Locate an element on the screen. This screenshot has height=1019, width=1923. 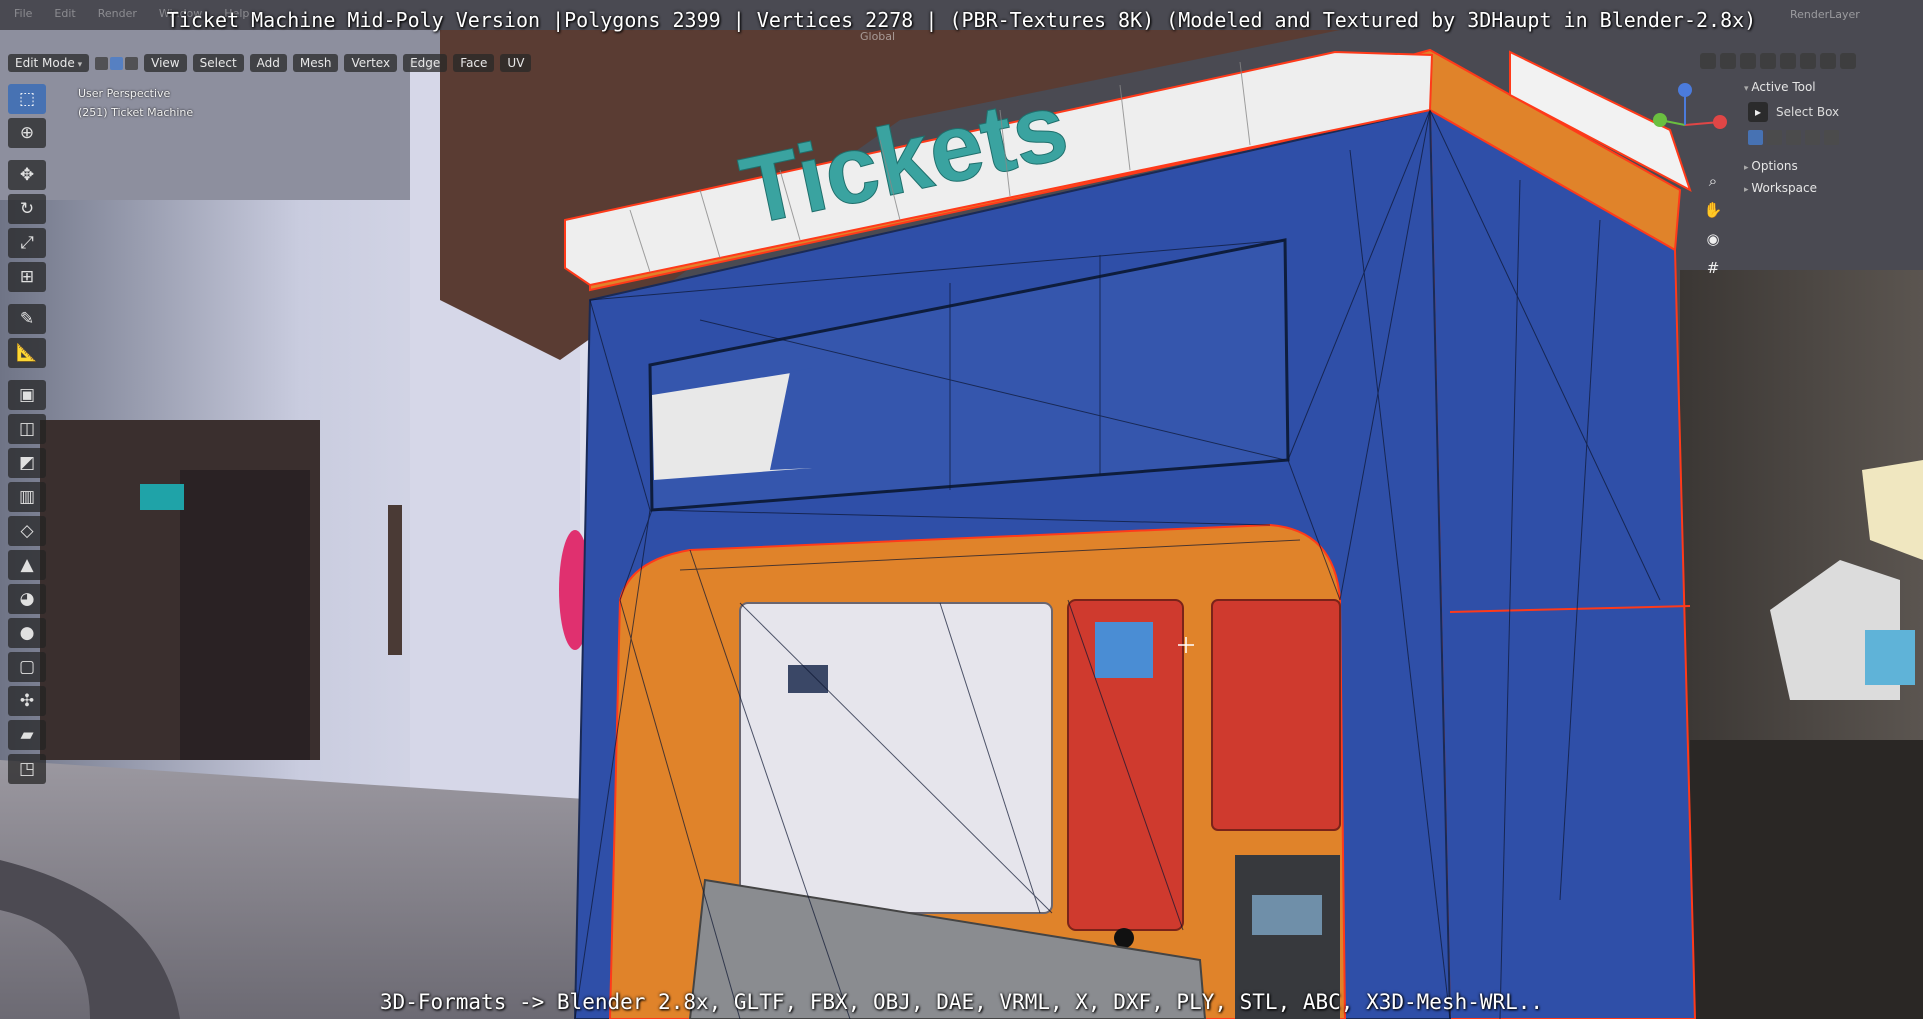
gizmo-x-axis is located at coordinates (1720, 122).